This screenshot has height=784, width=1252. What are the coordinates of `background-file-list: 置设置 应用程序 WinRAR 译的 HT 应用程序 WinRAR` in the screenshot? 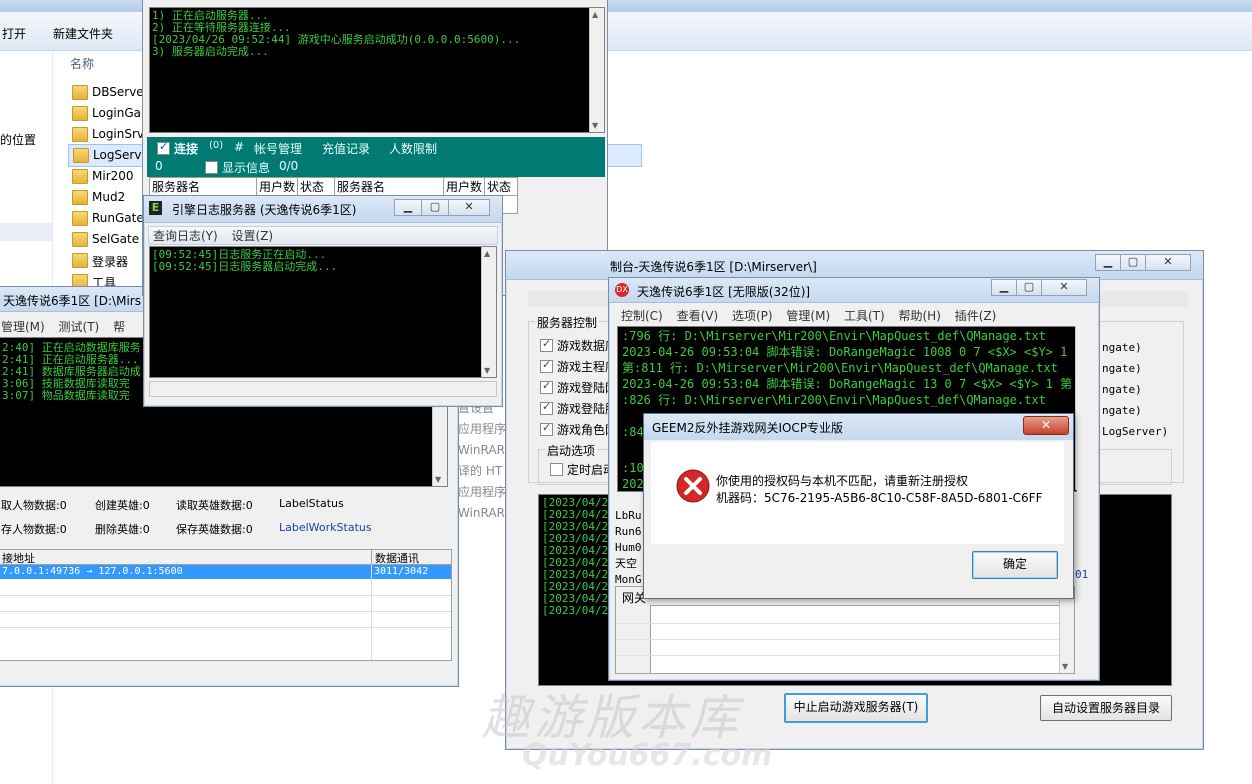 It's located at (482, 461).